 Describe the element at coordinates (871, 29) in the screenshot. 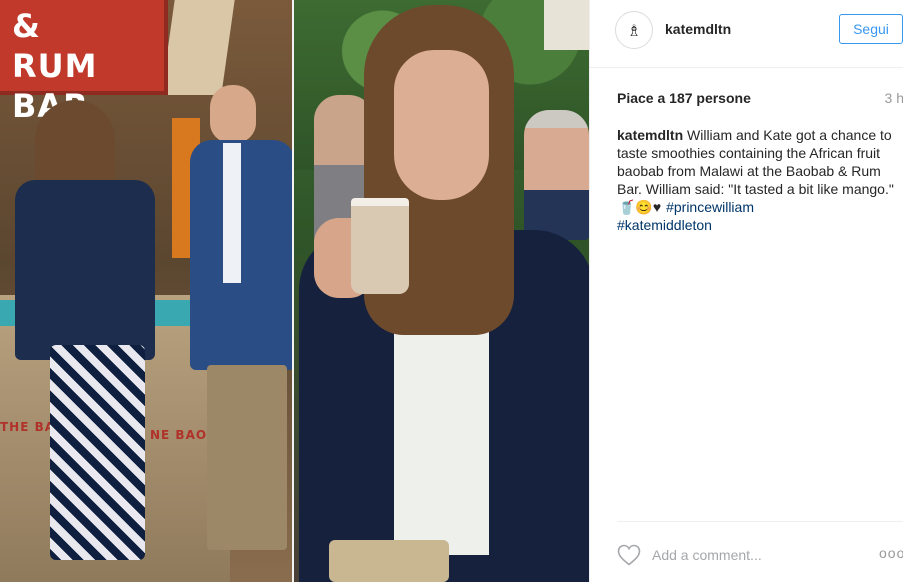

I see `follow-button: Segui` at that location.